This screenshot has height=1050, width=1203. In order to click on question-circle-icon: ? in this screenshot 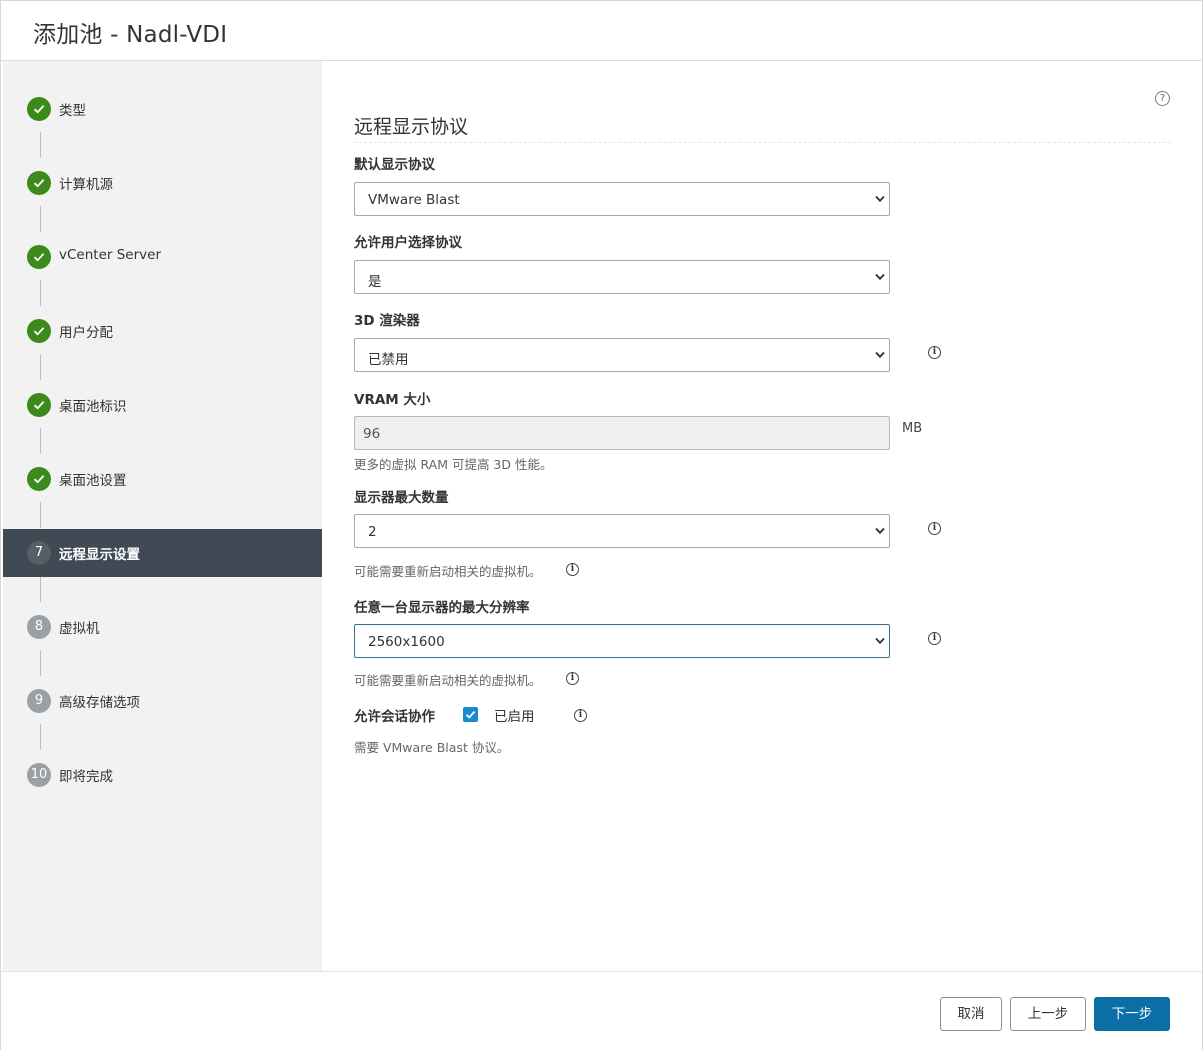, I will do `click(1162, 98)`.